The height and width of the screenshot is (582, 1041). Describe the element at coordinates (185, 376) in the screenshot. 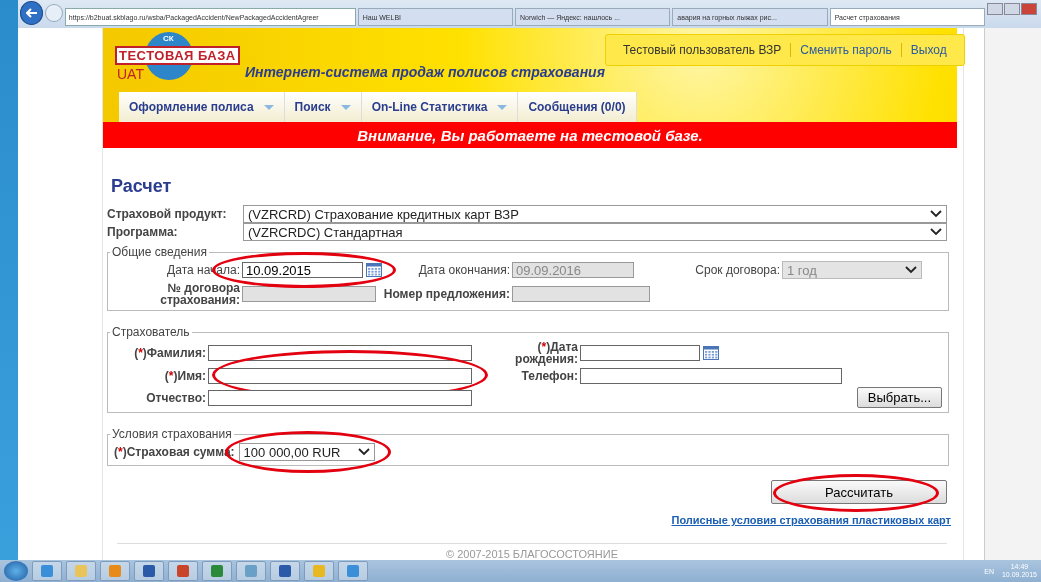

I see `field-label: (*)Имя:` at that location.